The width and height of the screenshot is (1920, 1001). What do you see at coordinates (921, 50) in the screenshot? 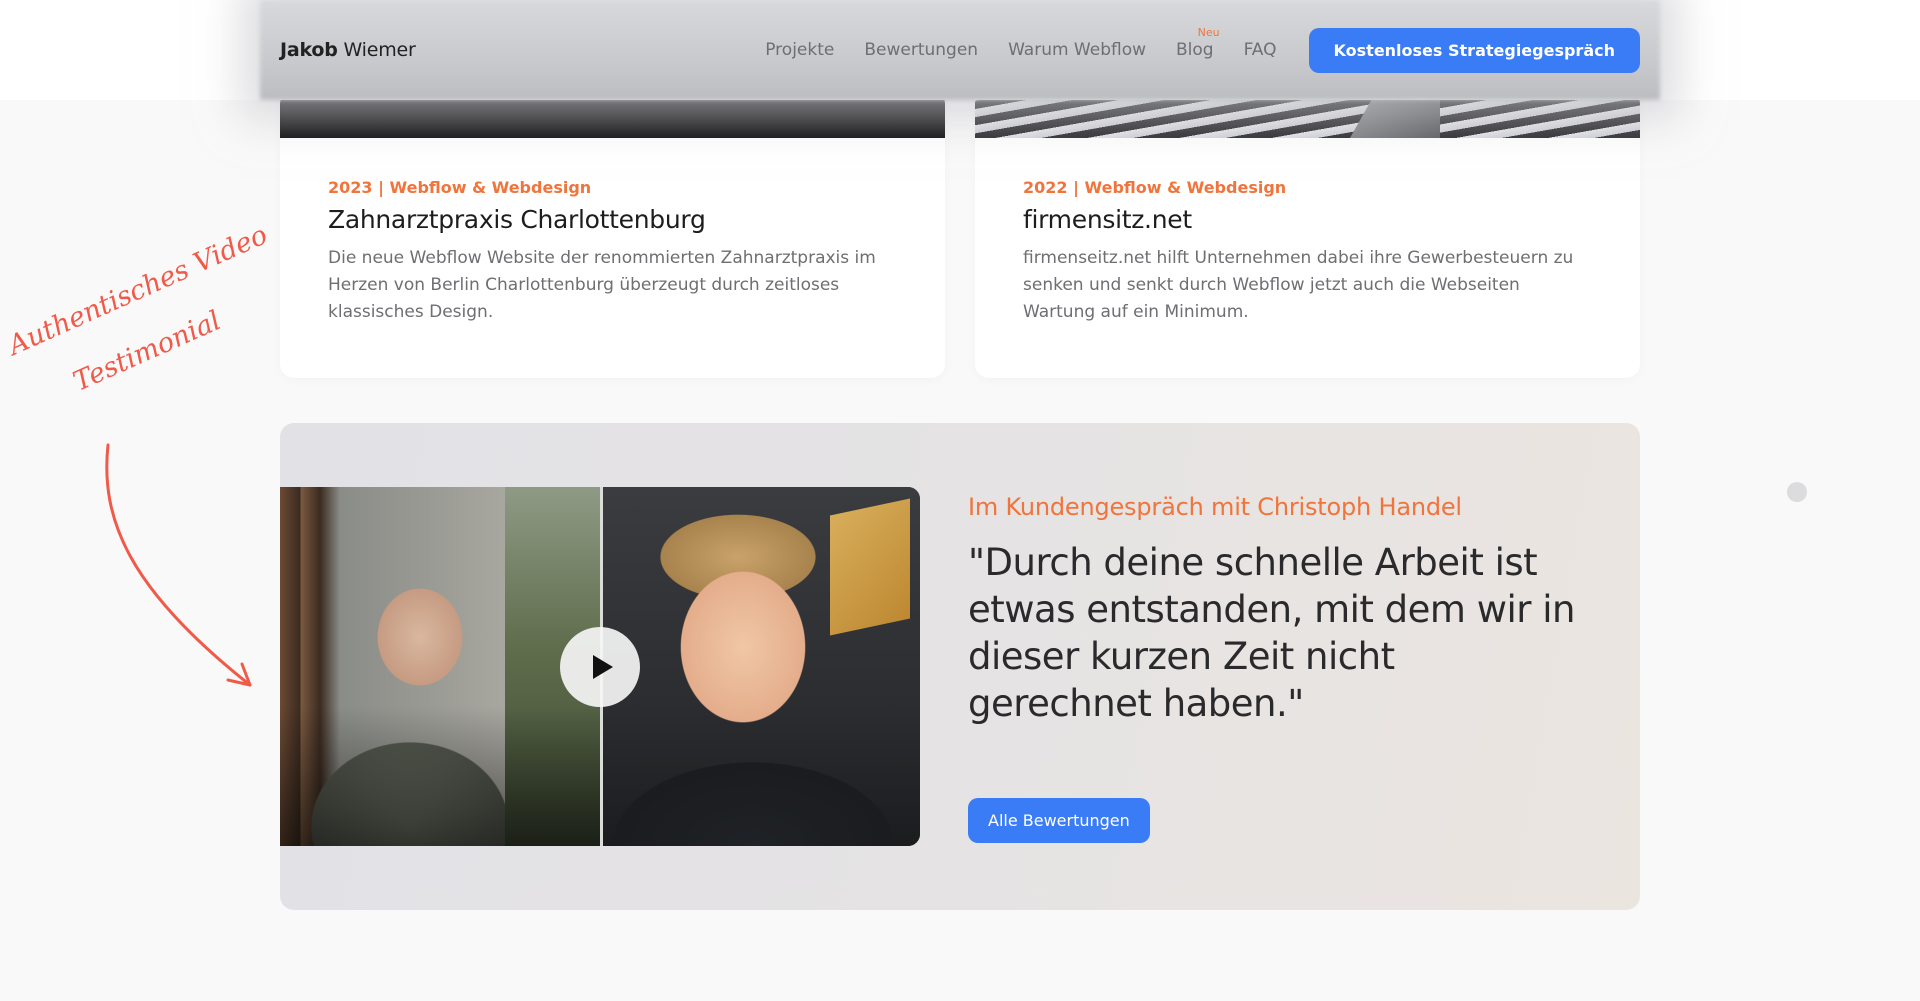
I see `nav-link-bewertungen: Bewertungen` at bounding box center [921, 50].